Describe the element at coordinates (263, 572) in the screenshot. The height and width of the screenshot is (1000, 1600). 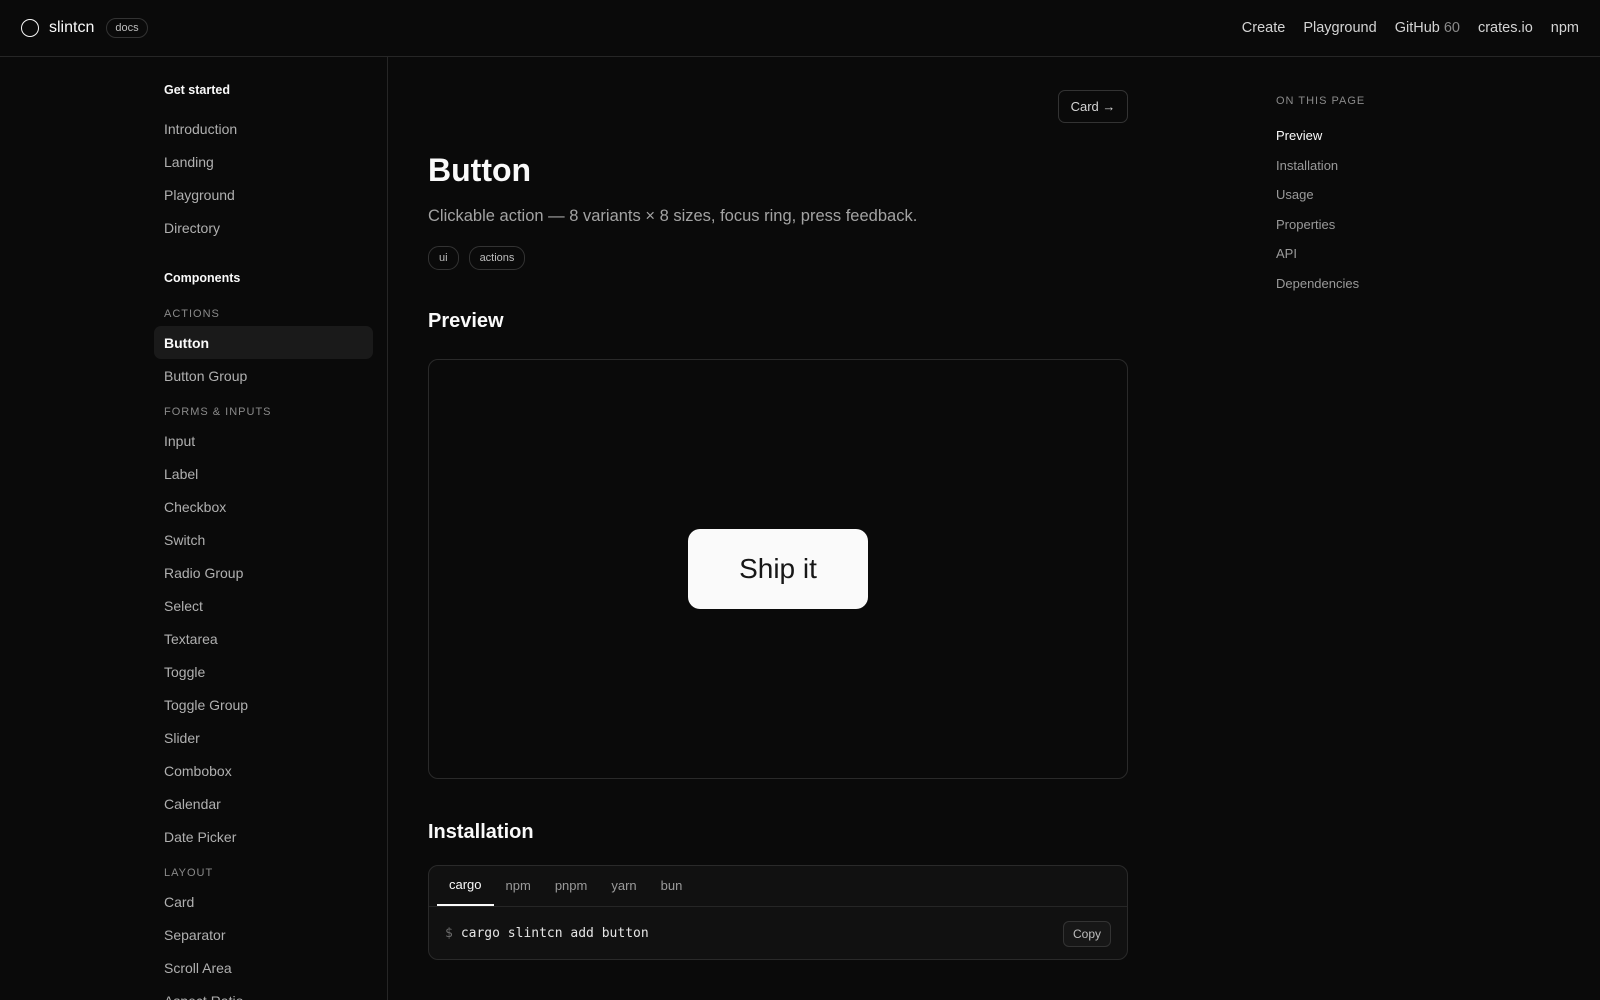
I see `sidebar-item-radio-group: Radio Group` at that location.